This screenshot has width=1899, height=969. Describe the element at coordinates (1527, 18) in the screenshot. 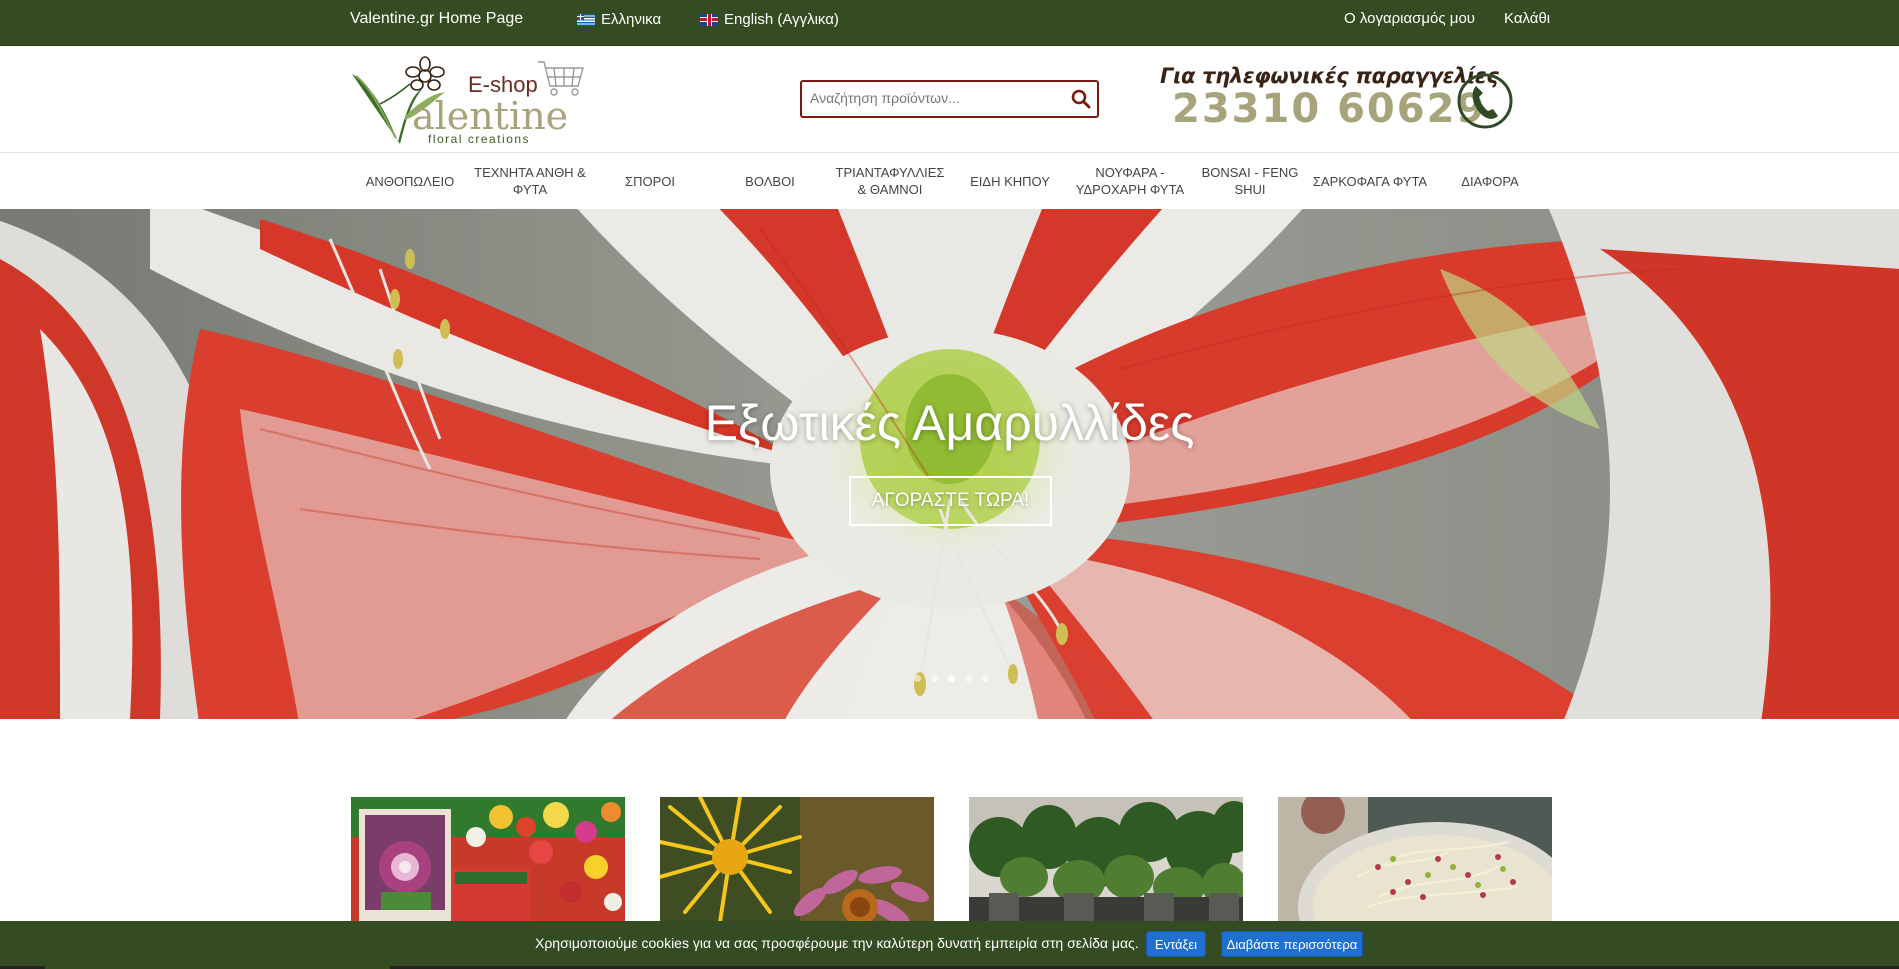

I see `cart-link: Καλάθι` at that location.